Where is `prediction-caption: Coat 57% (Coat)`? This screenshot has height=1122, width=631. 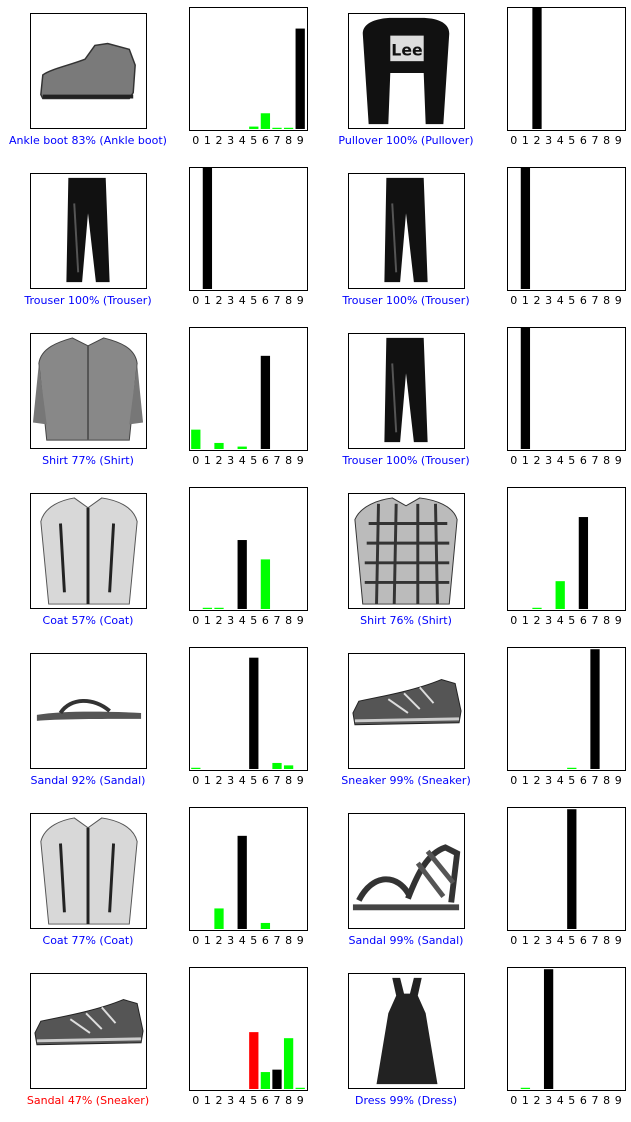 prediction-caption: Coat 57% (Coat) is located at coordinates (88, 620).